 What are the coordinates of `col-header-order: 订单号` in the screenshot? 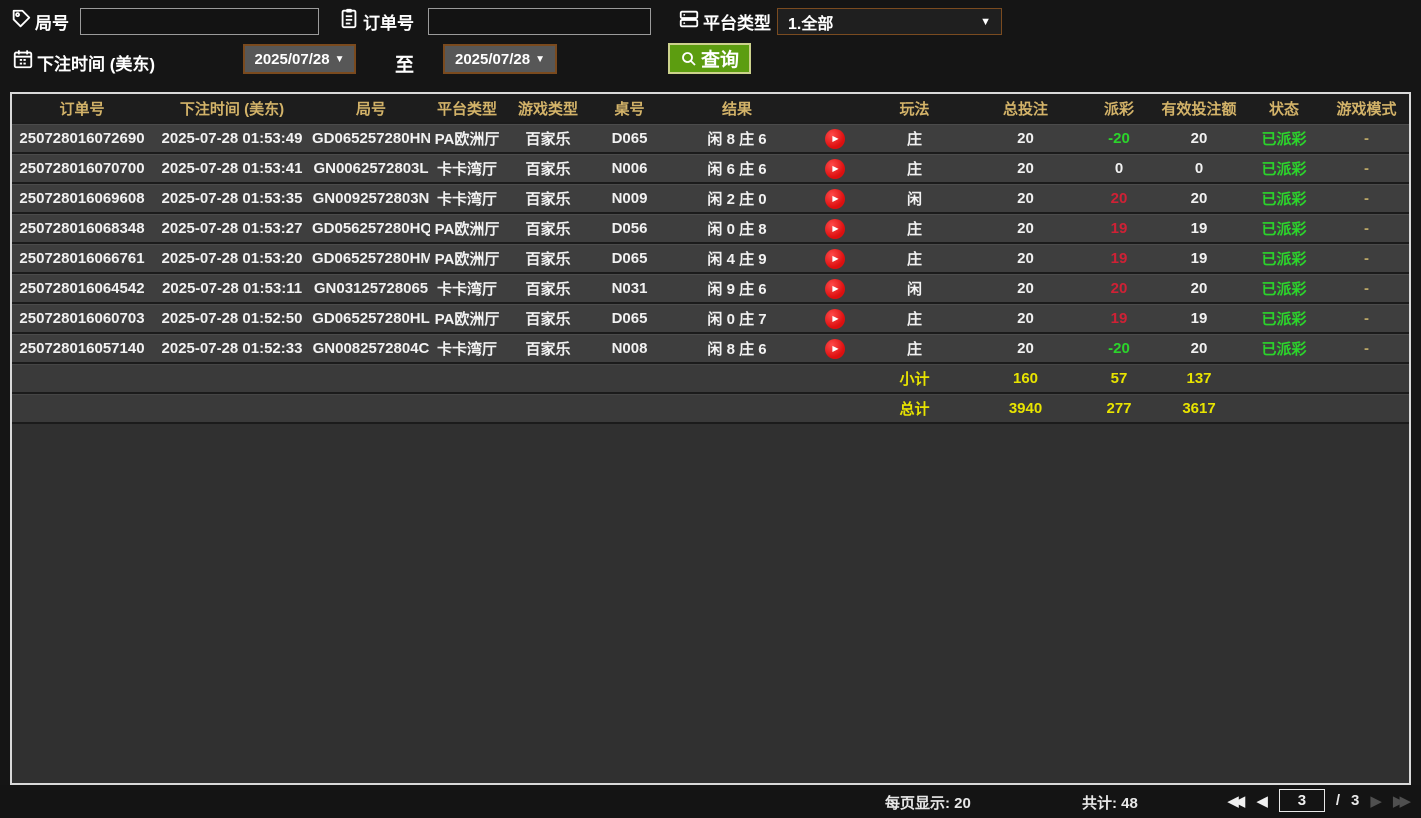 It's located at (82, 109).